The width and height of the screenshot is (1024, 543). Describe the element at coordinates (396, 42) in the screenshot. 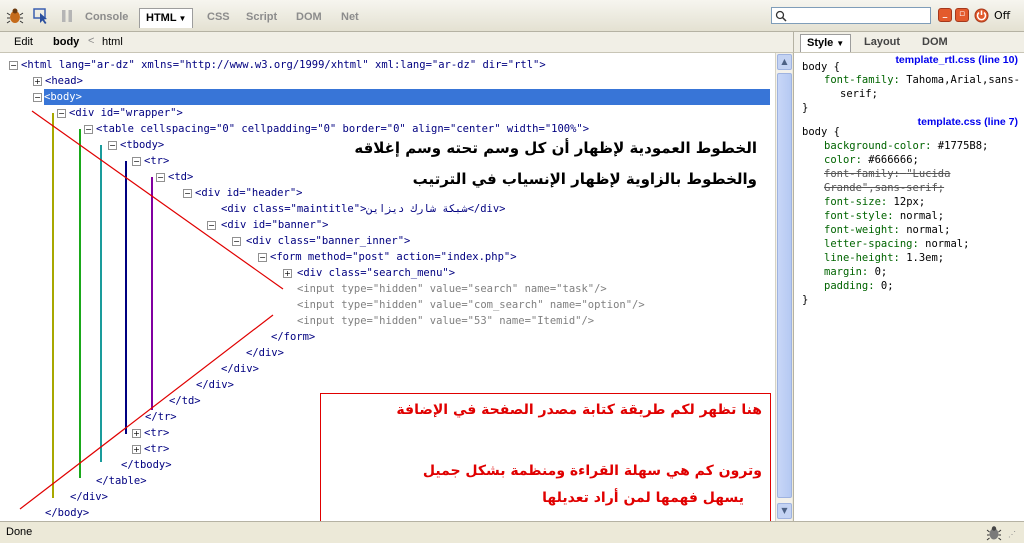

I see `breadcrumb: Edit body < html` at that location.